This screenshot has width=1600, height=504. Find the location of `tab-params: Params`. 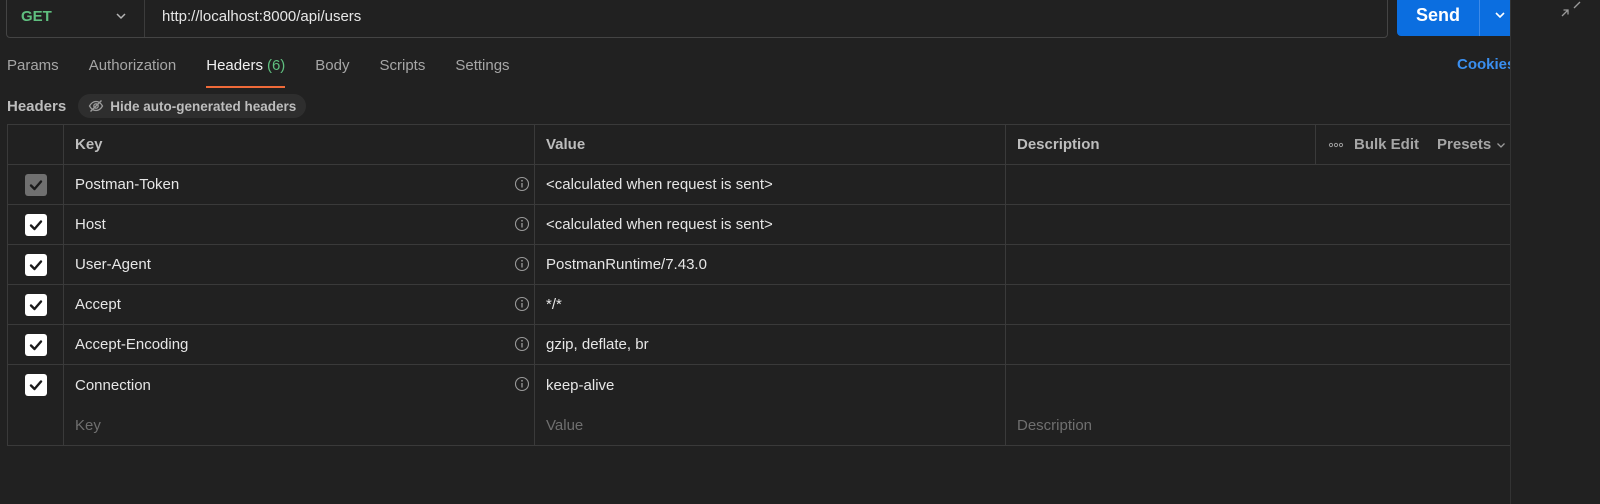

tab-params: Params is located at coordinates (33, 71).